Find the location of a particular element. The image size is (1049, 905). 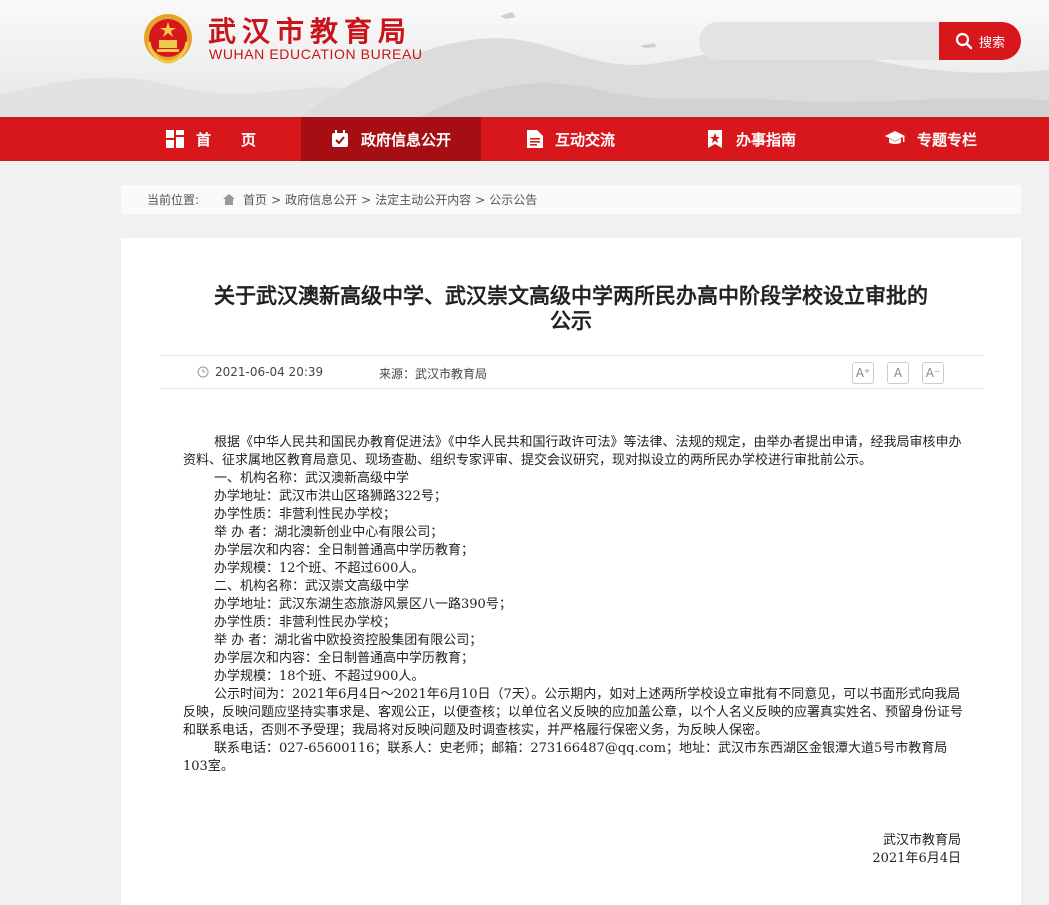

home-icon is located at coordinates (229, 199).